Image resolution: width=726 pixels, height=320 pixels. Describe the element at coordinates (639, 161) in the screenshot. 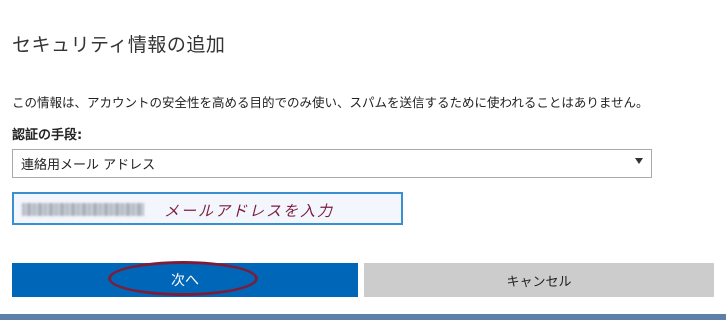

I see `dropdown-arrow-icon` at that location.